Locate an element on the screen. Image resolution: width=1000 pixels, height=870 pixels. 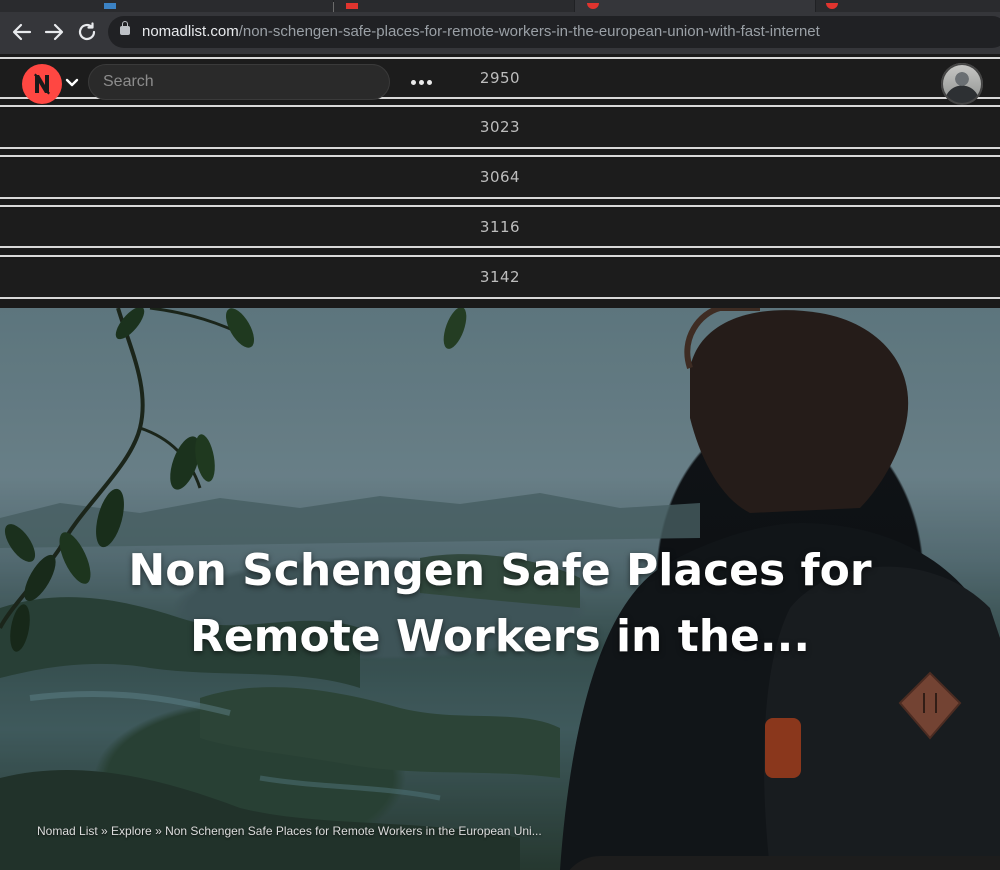
nomad-logo-icon is located at coordinates (42, 84).